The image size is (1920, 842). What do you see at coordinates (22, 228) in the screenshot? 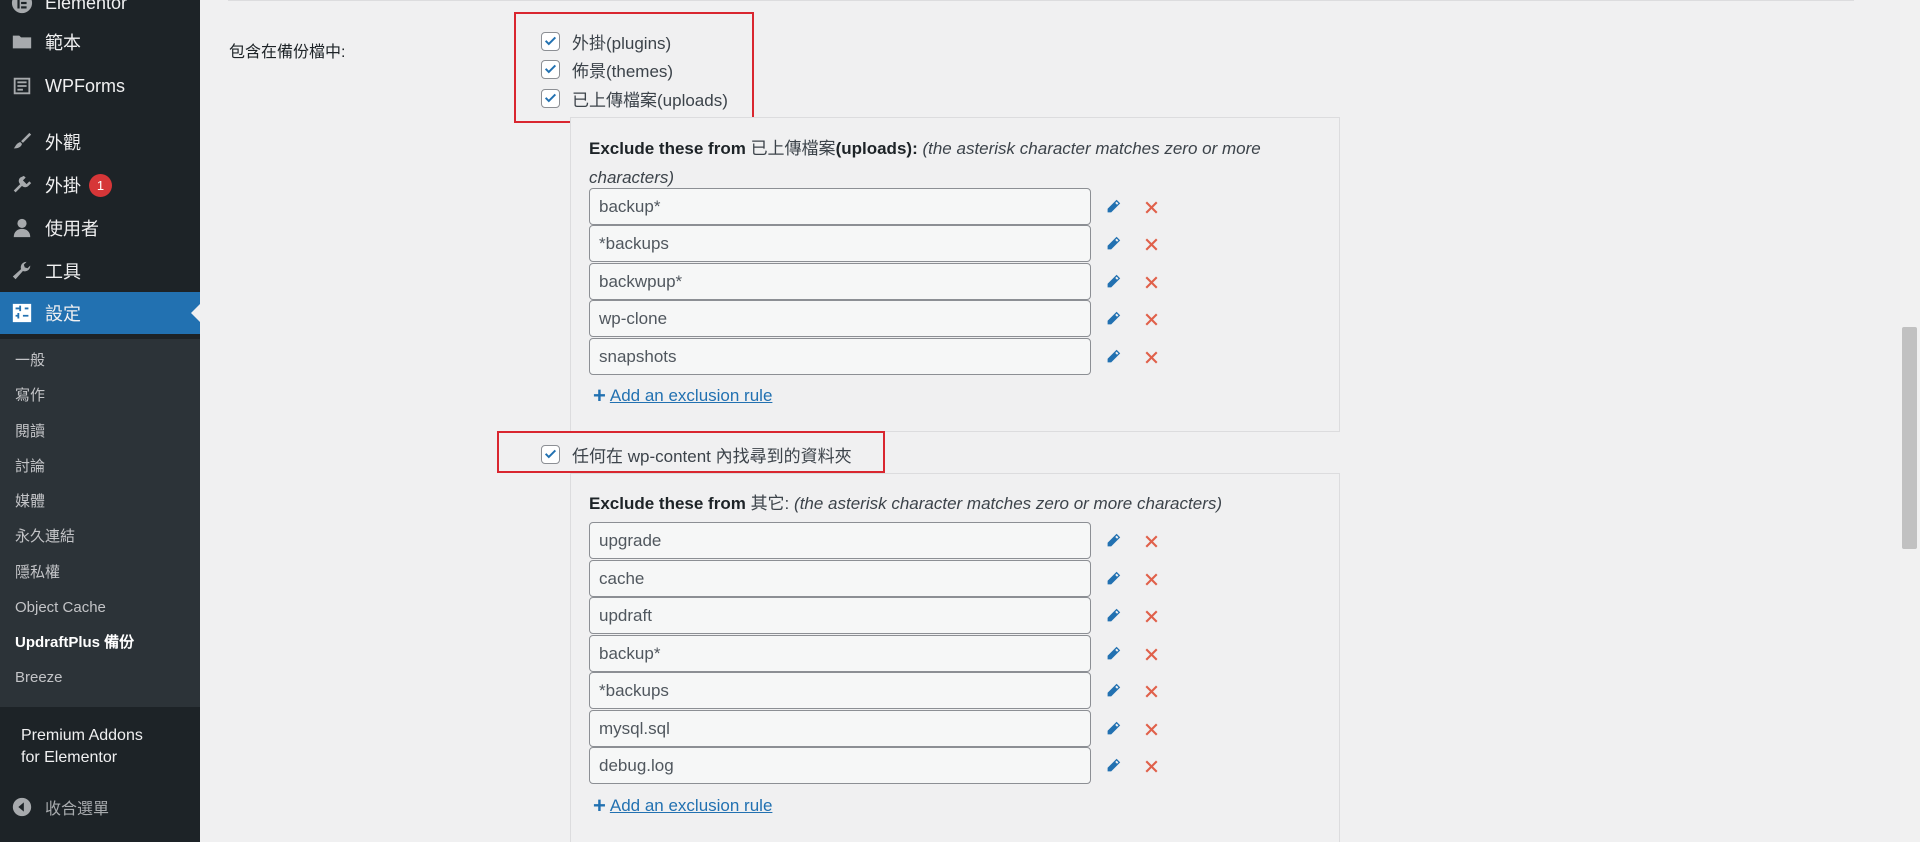
I see `user-icon` at bounding box center [22, 228].